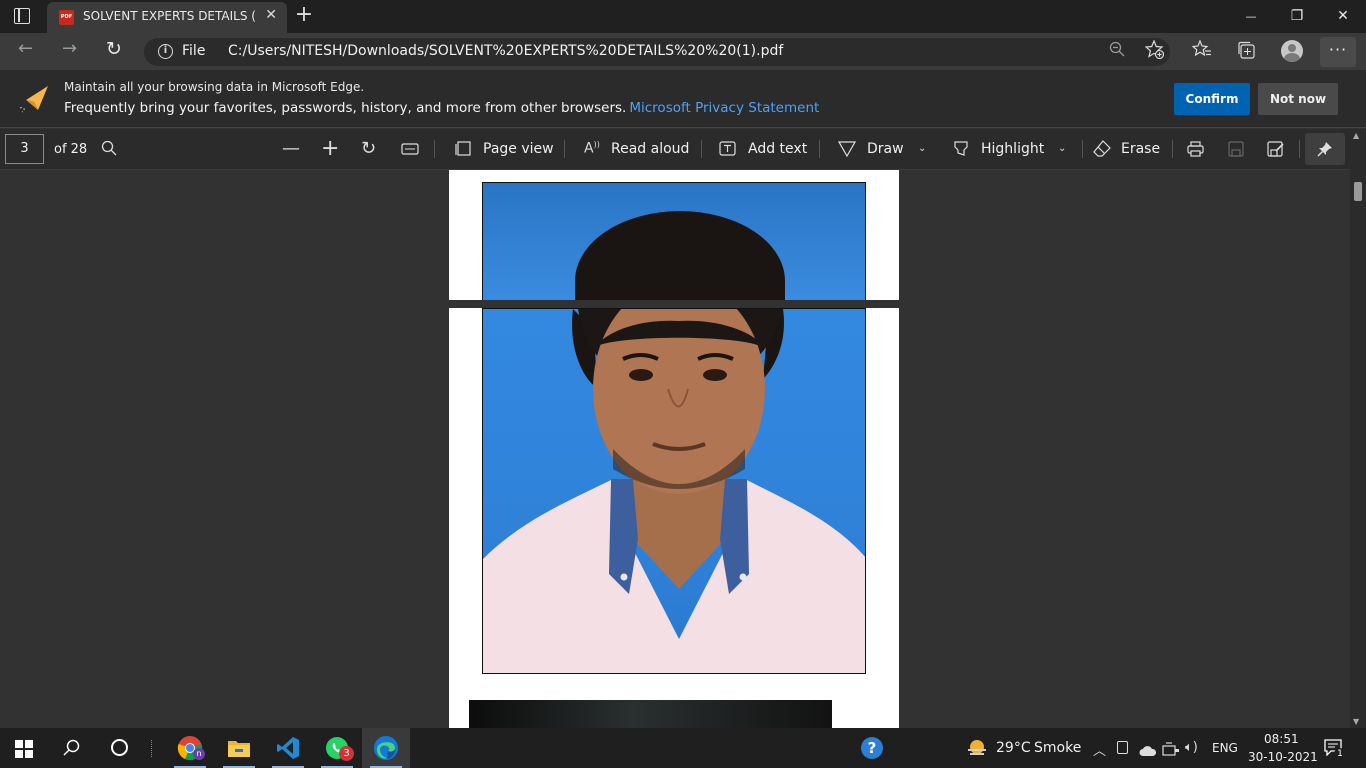  What do you see at coordinates (1212, 99) in the screenshot?
I see `confirm-button: Confirm` at bounding box center [1212, 99].